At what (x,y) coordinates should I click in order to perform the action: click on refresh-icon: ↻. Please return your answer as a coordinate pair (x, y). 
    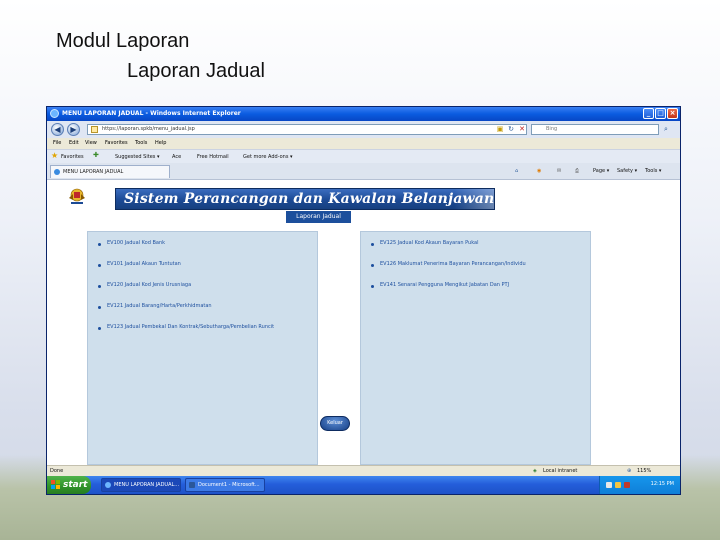
    Looking at the image, I should click on (511, 129).